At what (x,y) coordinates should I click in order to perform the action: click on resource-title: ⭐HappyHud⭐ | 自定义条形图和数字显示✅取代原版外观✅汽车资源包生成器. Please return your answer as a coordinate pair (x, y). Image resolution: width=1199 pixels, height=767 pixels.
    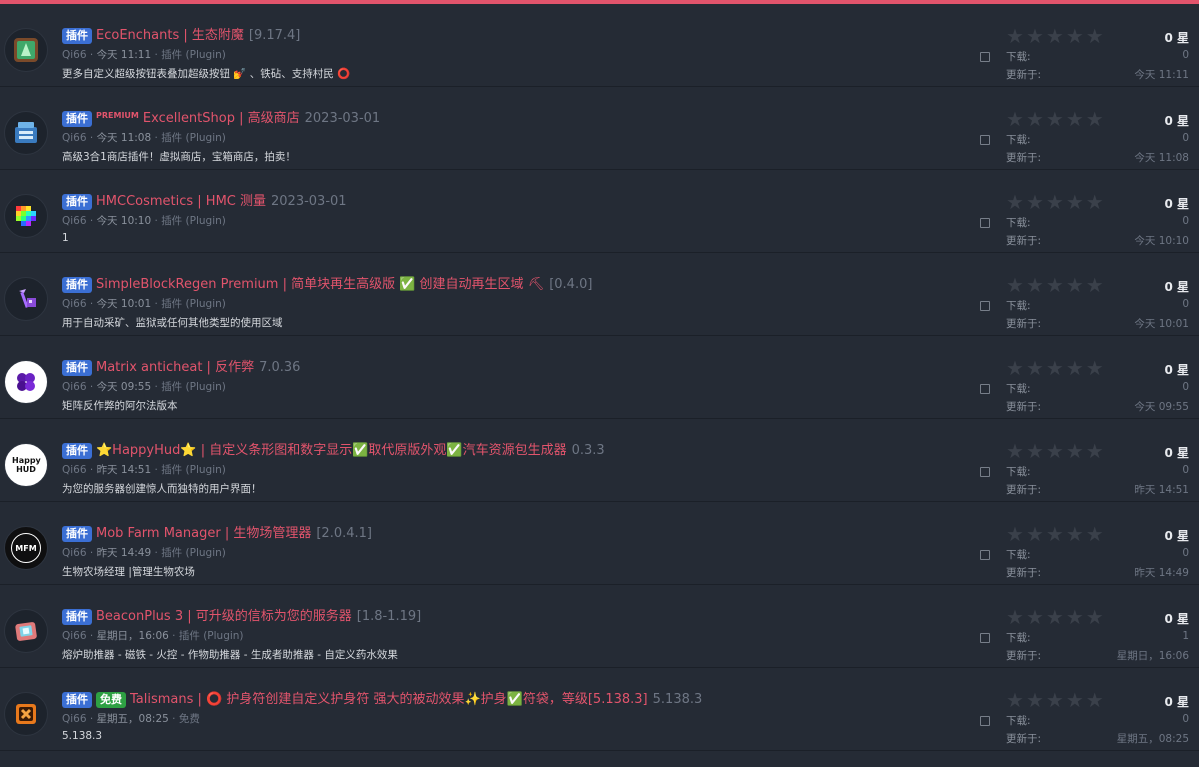
    Looking at the image, I should click on (331, 451).